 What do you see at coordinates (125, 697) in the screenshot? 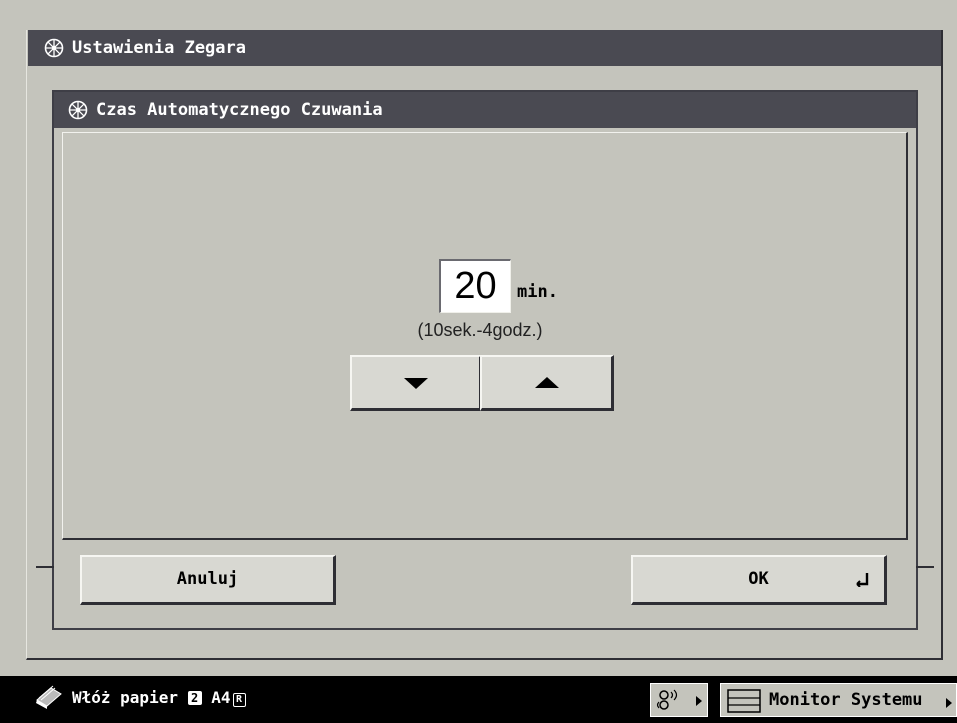
I see `status-message-text: Włóż papier` at bounding box center [125, 697].